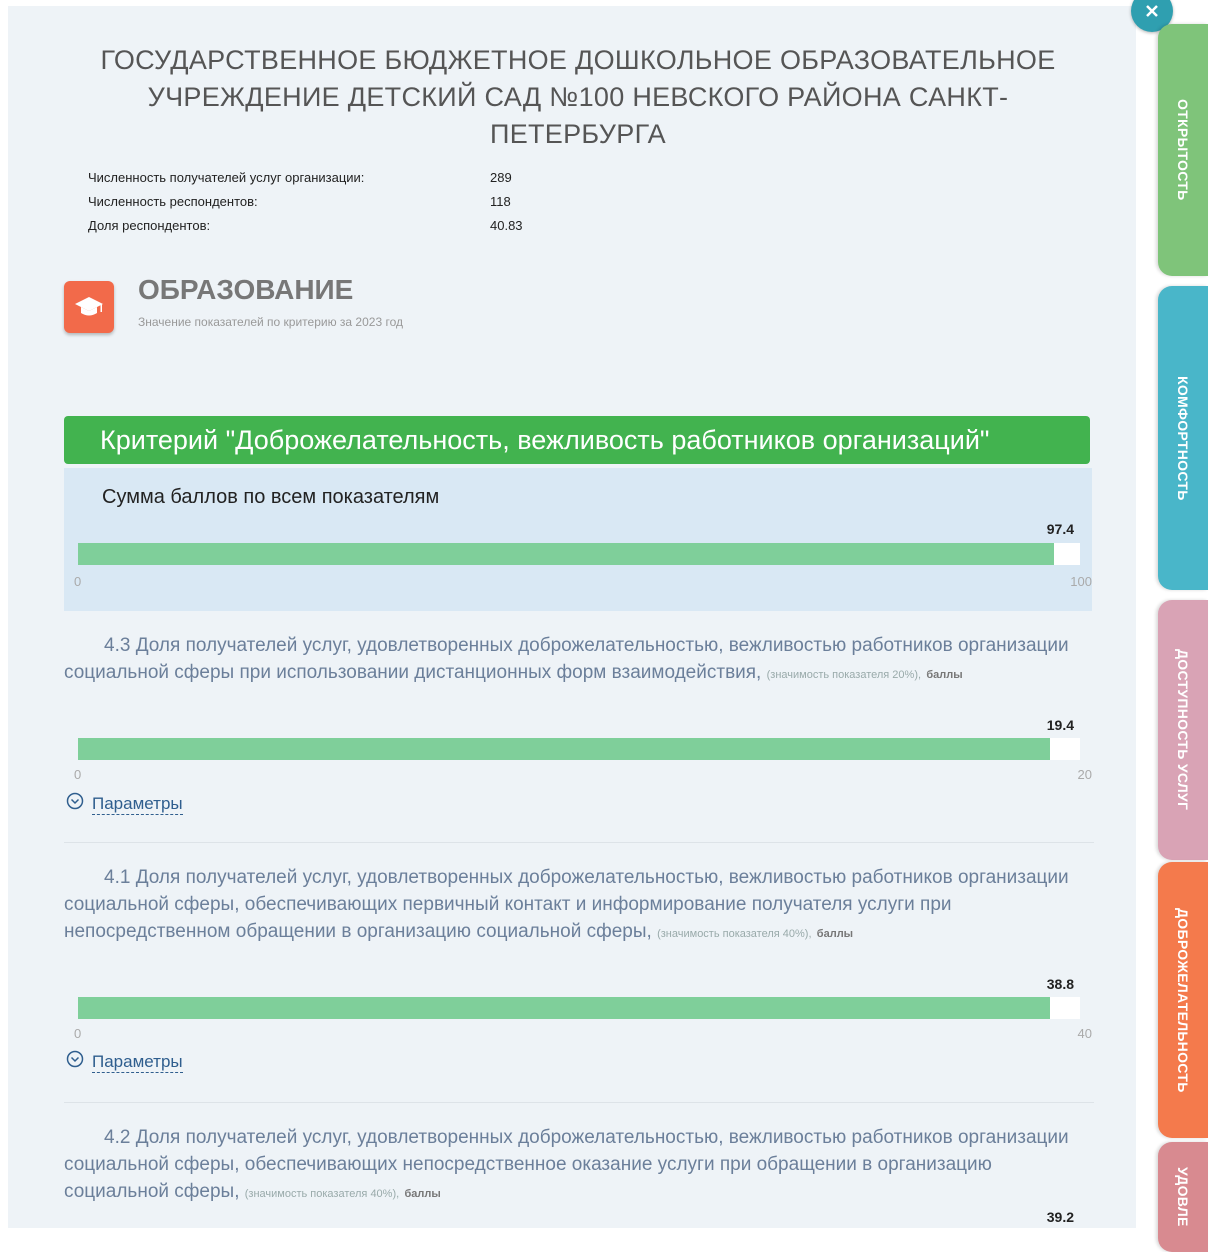  I want to click on stat-value: 289, so click(501, 177).